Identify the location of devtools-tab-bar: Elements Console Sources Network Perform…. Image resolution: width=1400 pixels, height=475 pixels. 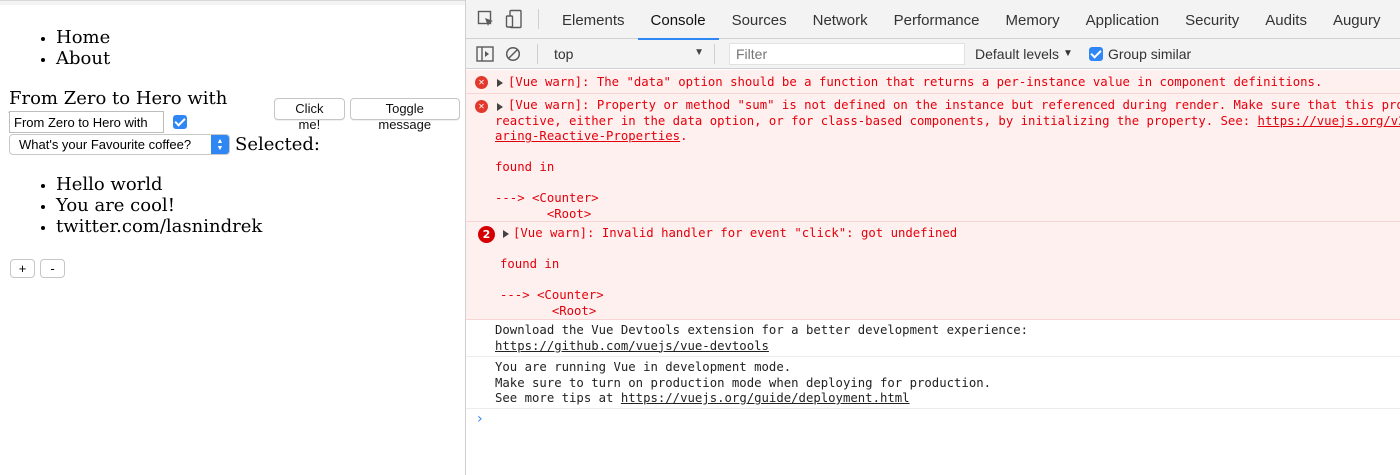
(933, 20).